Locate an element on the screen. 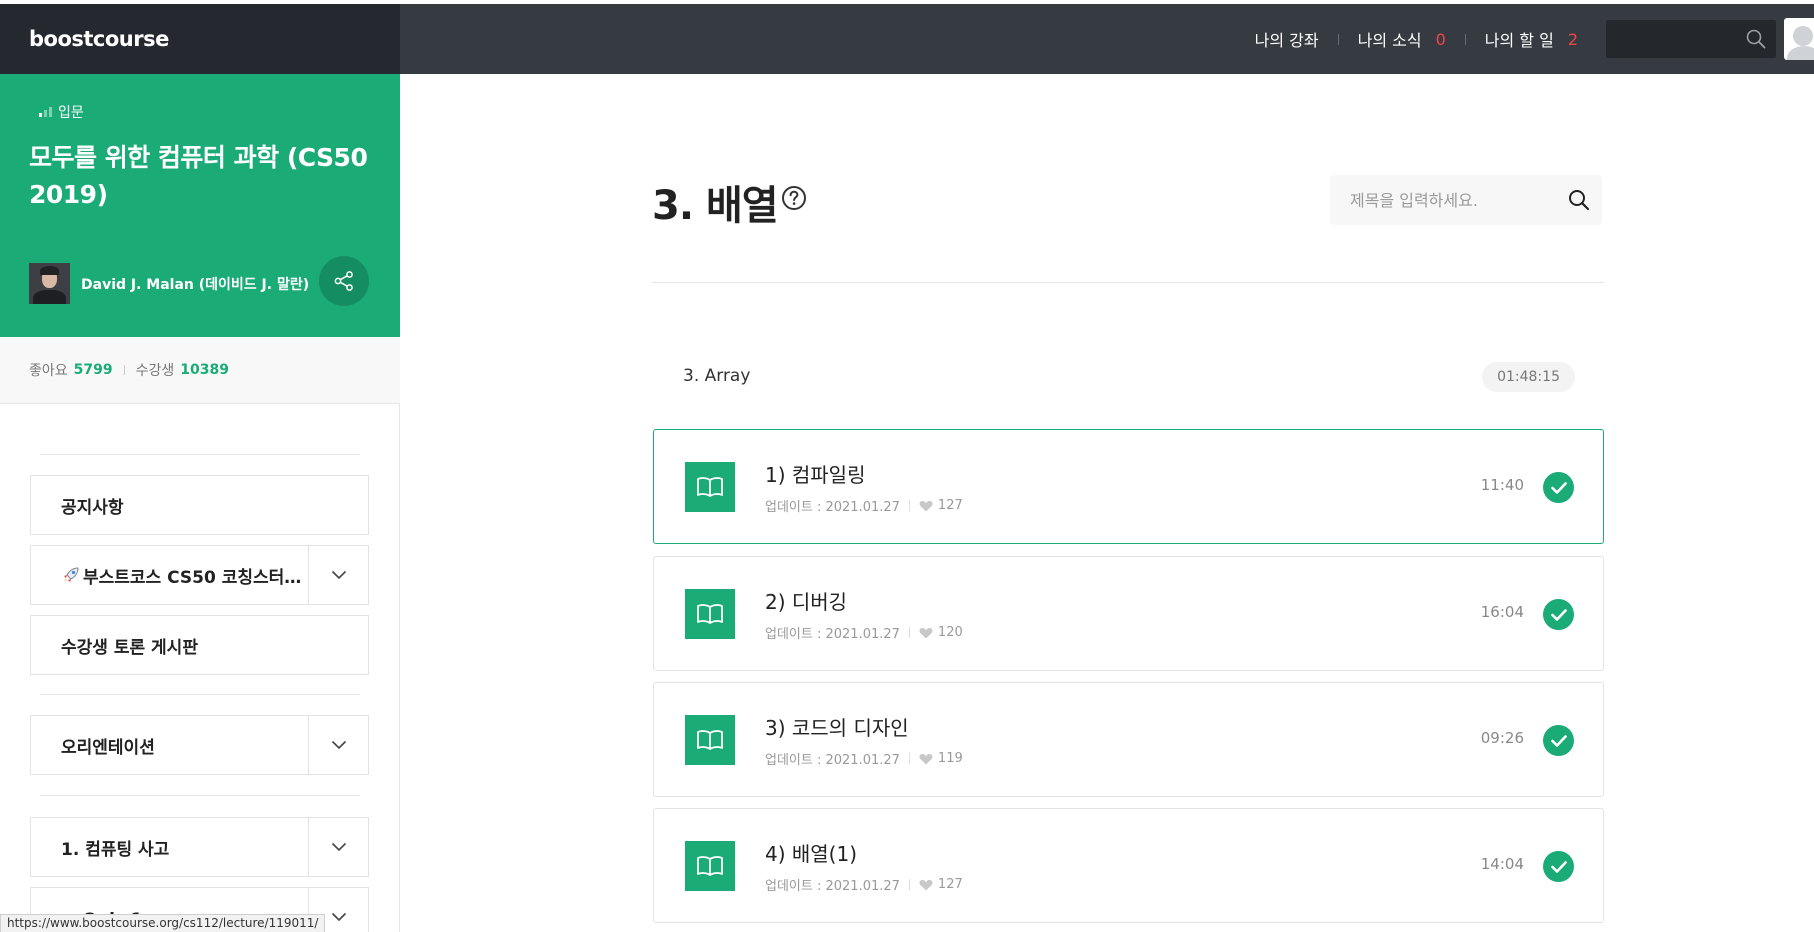 Image resolution: width=1814 pixels, height=932 pixels. lesson-title: 3) 코드의 디자인 is located at coordinates (837, 728).